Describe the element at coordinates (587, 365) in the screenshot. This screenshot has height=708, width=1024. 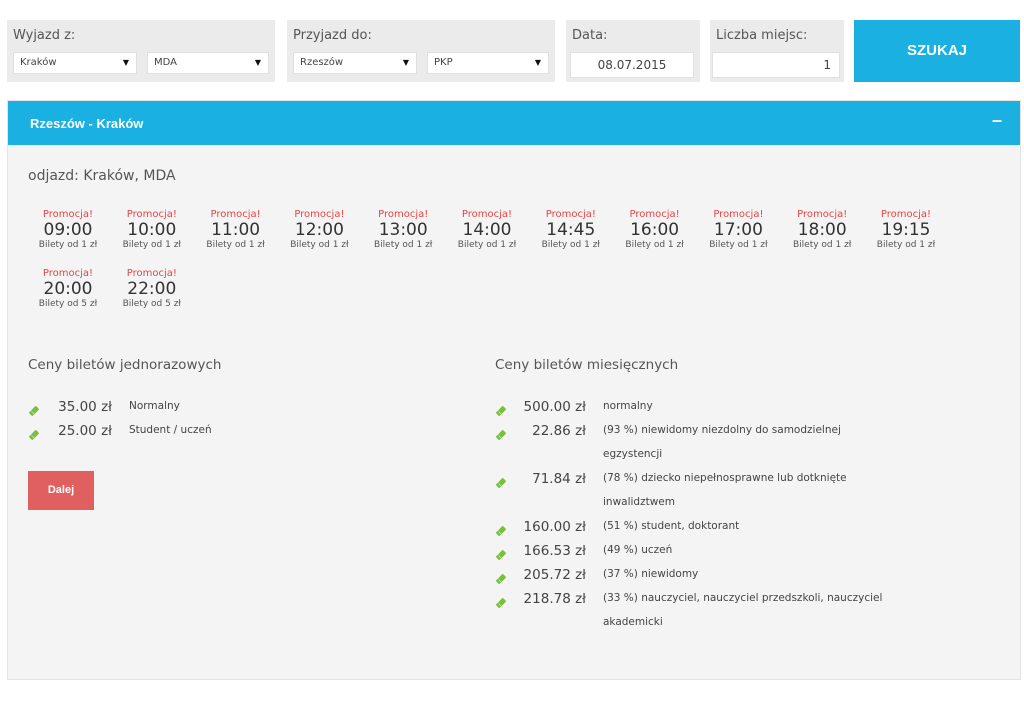
I see `monthly-tickets-title: Ceny biletów miesięcznych` at that location.